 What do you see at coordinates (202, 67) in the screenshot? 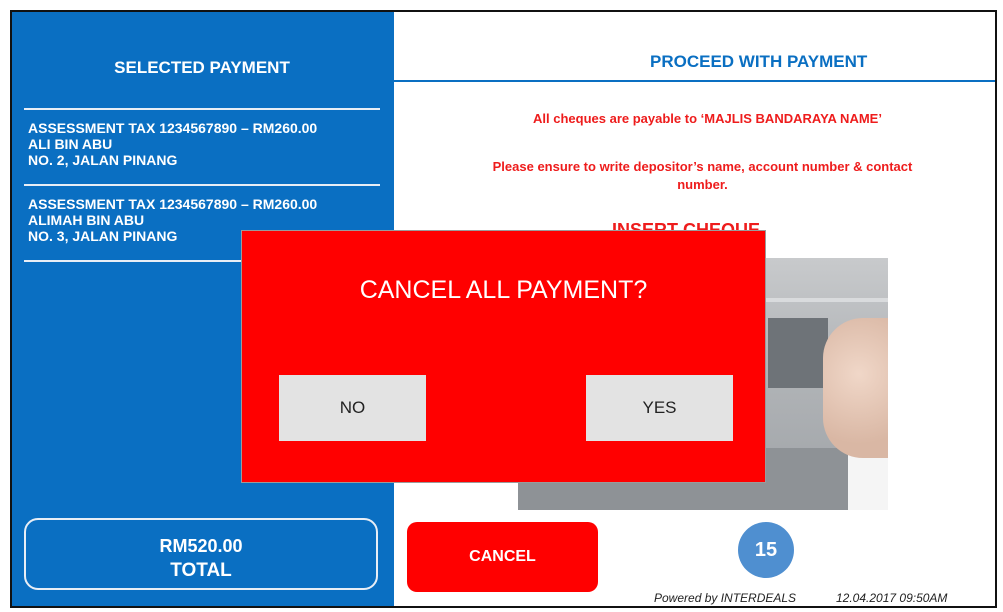
I see `selected-payment-title: SELECTED PAYMENT` at bounding box center [202, 67].